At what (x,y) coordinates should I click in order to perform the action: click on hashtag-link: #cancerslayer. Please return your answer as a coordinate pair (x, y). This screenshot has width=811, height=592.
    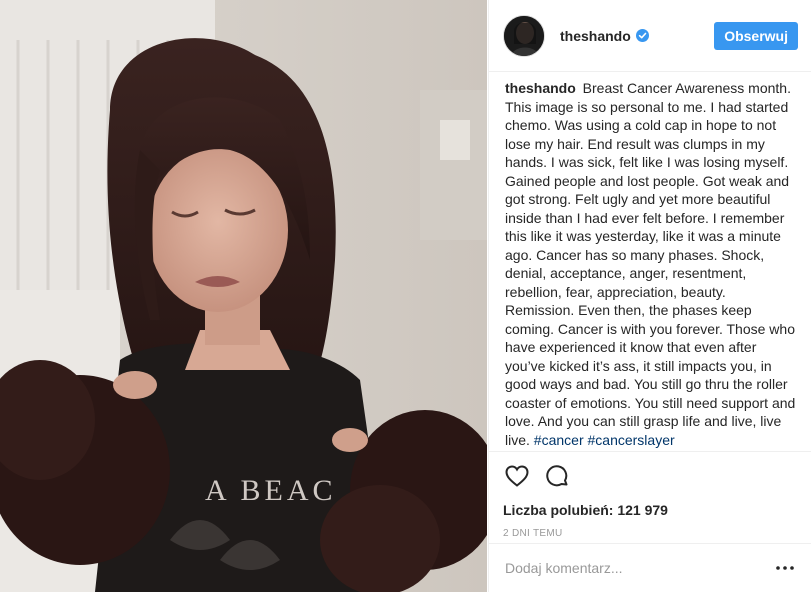
    Looking at the image, I should click on (631, 440).